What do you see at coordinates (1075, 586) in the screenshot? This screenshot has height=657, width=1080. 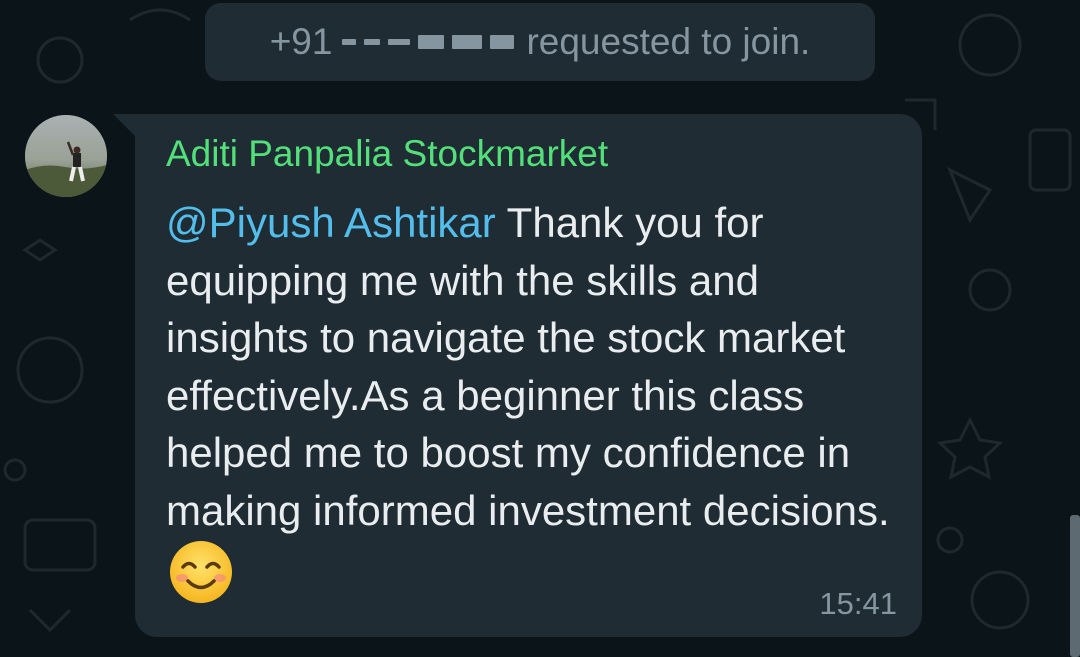 I see `scrollbar-thumb` at bounding box center [1075, 586].